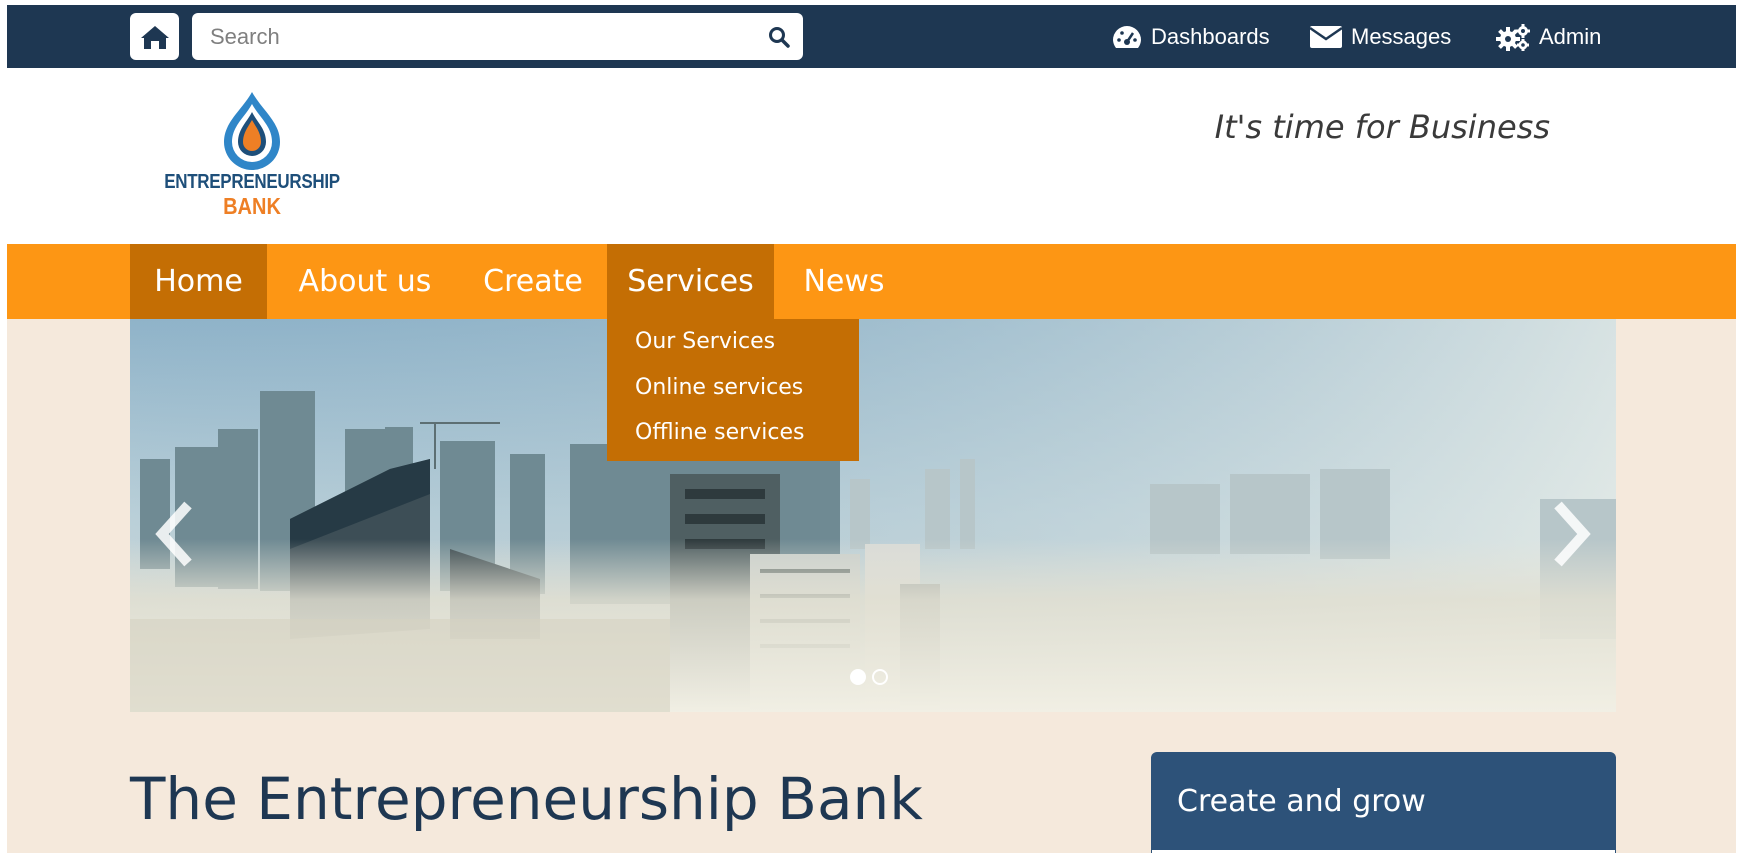  I want to click on home-icon, so click(154, 37).